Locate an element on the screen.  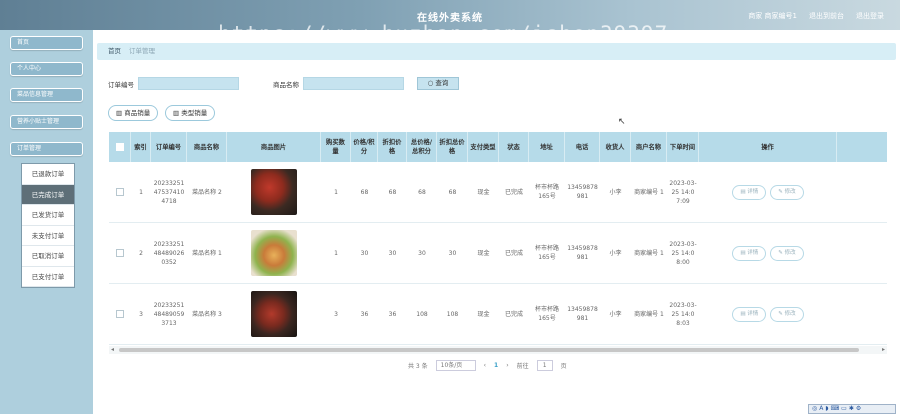
product-name-input is located at coordinates (353, 83).